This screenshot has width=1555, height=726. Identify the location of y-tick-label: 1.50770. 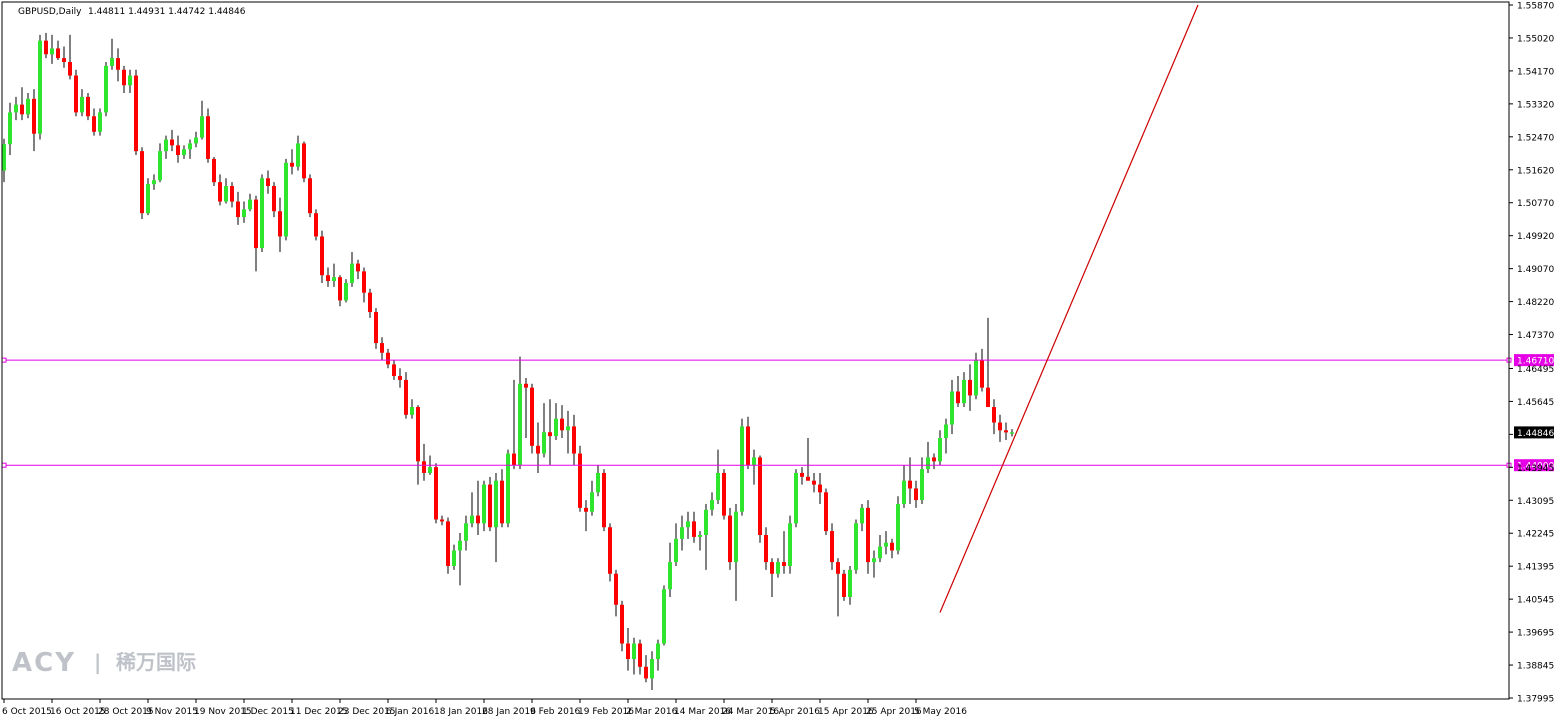
(1535, 204).